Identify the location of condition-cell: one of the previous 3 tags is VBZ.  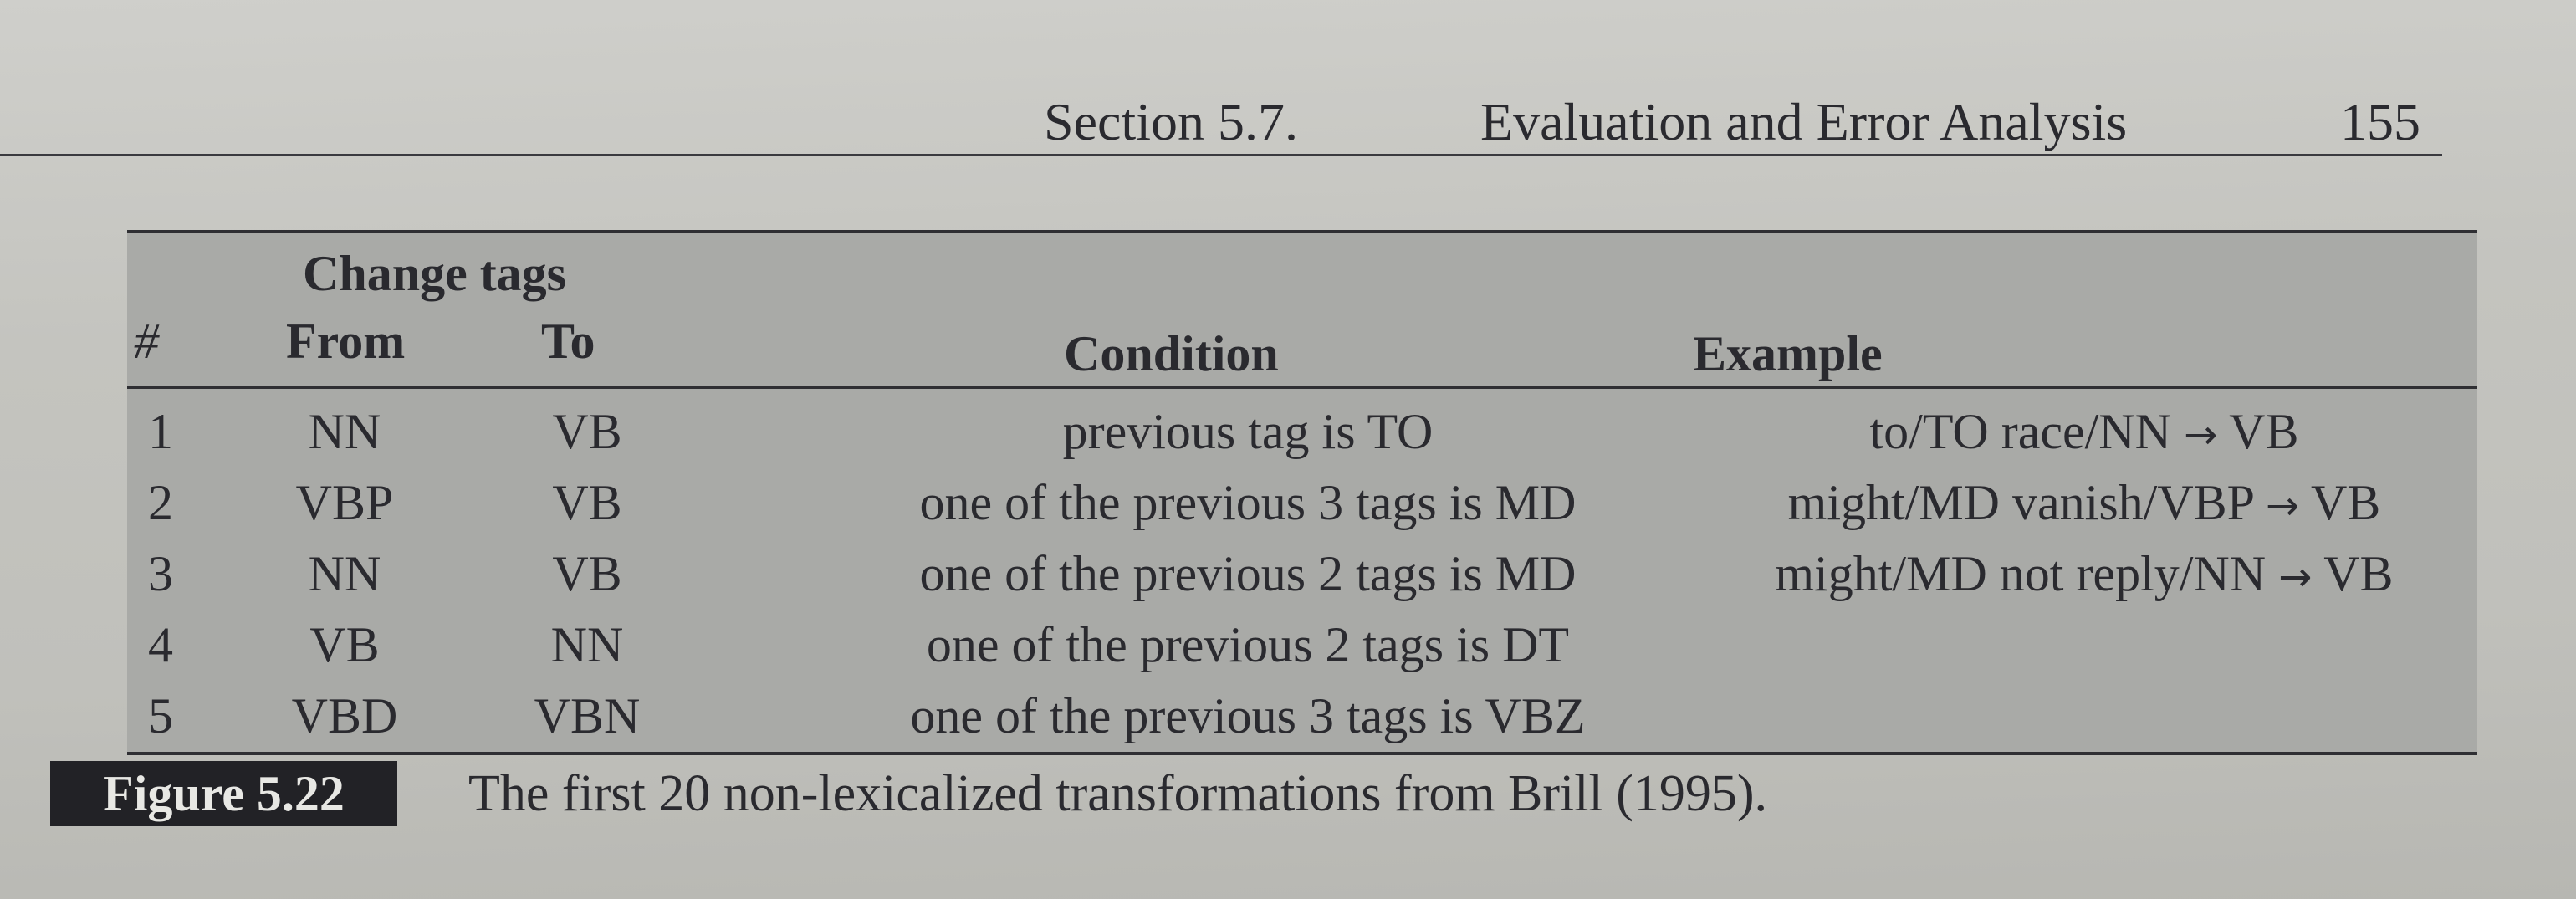
(1248, 715).